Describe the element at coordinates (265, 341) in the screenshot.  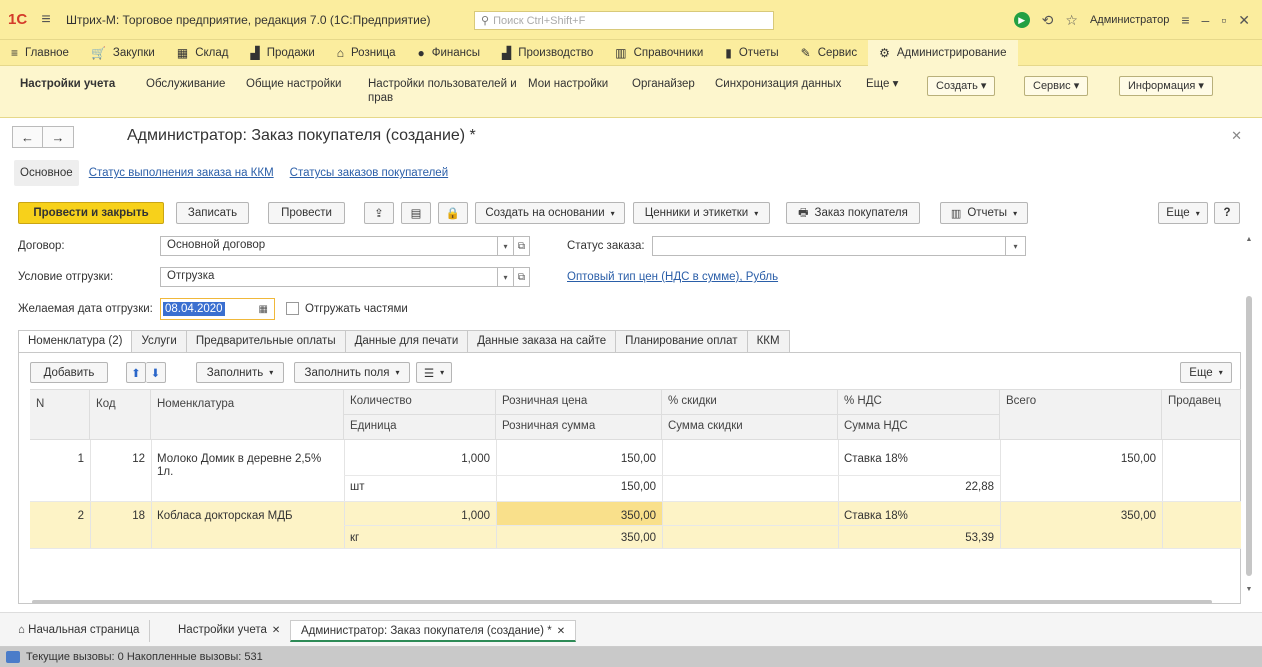
I see `tab-prepayments: Предварительные оплаты` at that location.